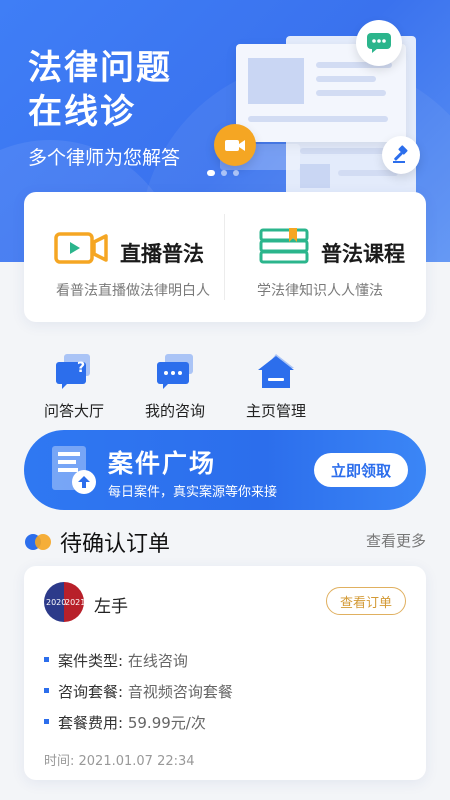 The height and width of the screenshot is (800, 450). I want to click on section-marker-icon, so click(38, 542).